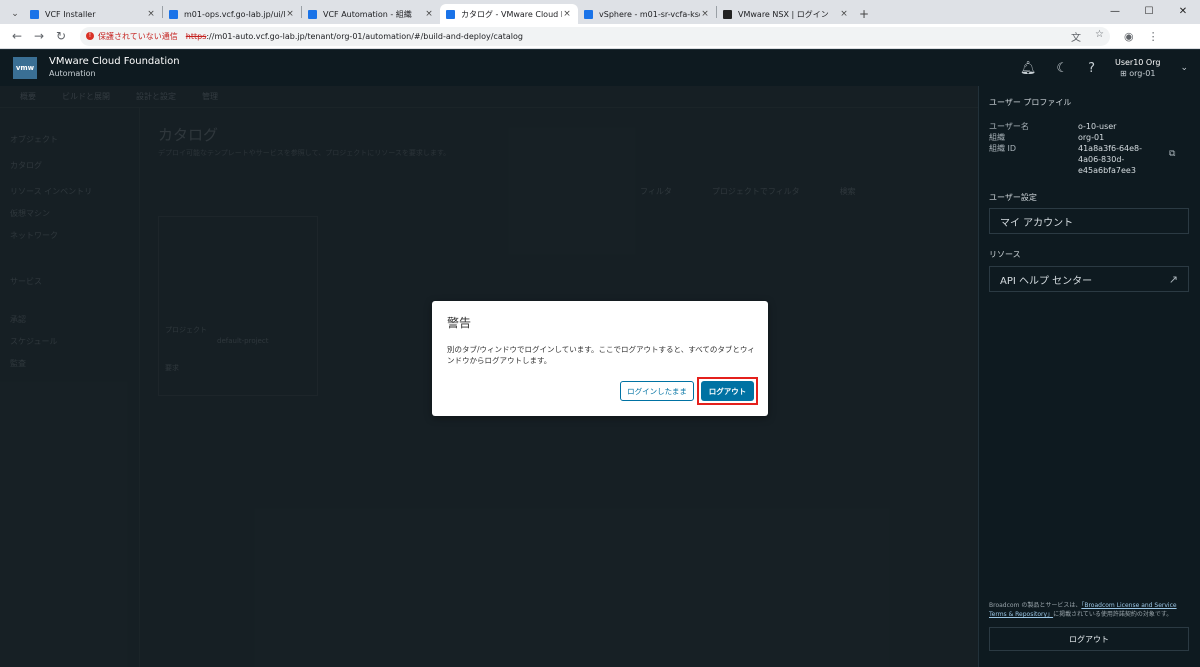 The height and width of the screenshot is (667, 1200). I want to click on new-tab-icon: +, so click(864, 14).